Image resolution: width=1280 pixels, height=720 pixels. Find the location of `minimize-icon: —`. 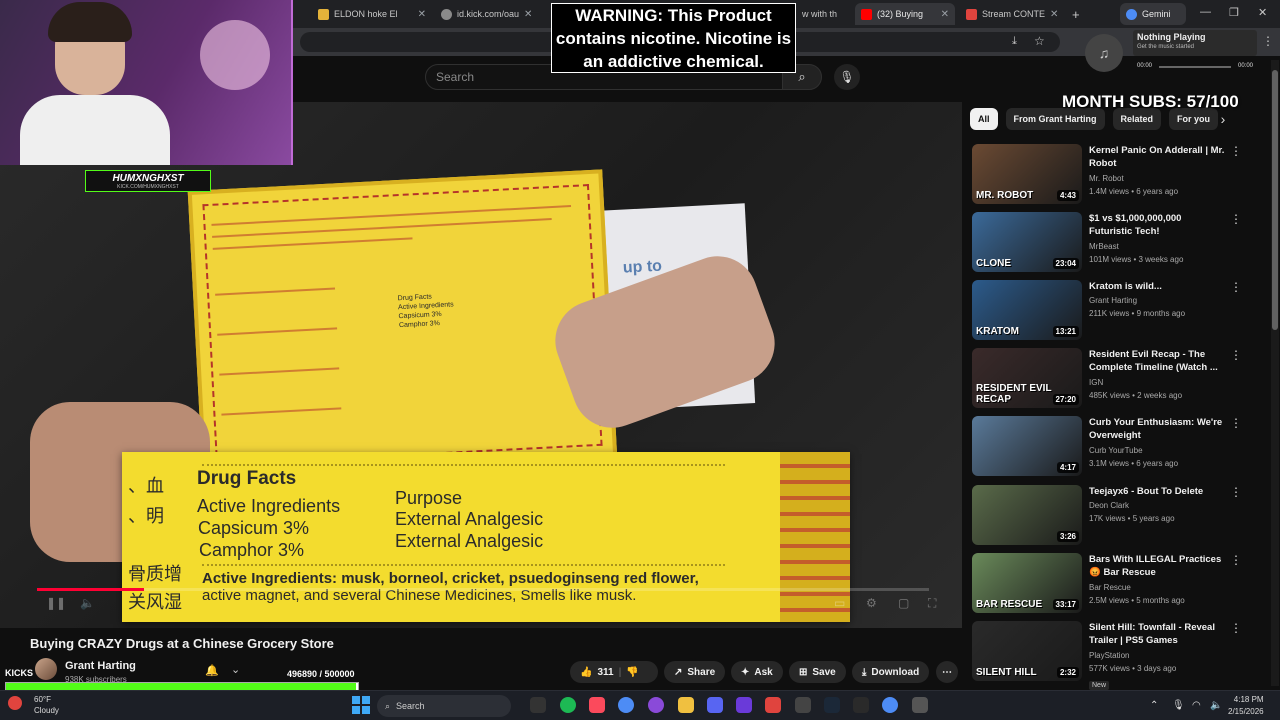

minimize-icon: — is located at coordinates (1205, 12).